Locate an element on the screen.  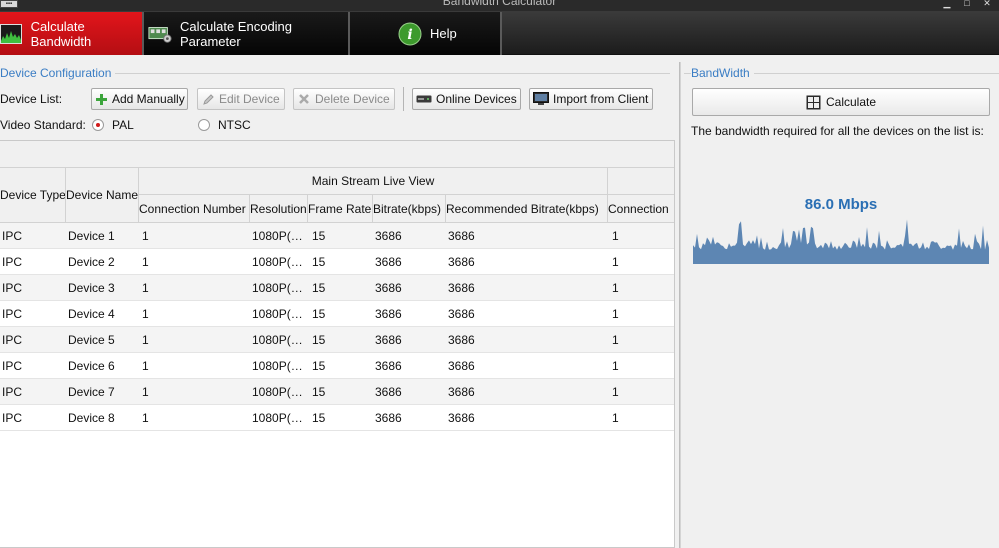
bandwidth-chart-icon is located at coordinates (11, 34).